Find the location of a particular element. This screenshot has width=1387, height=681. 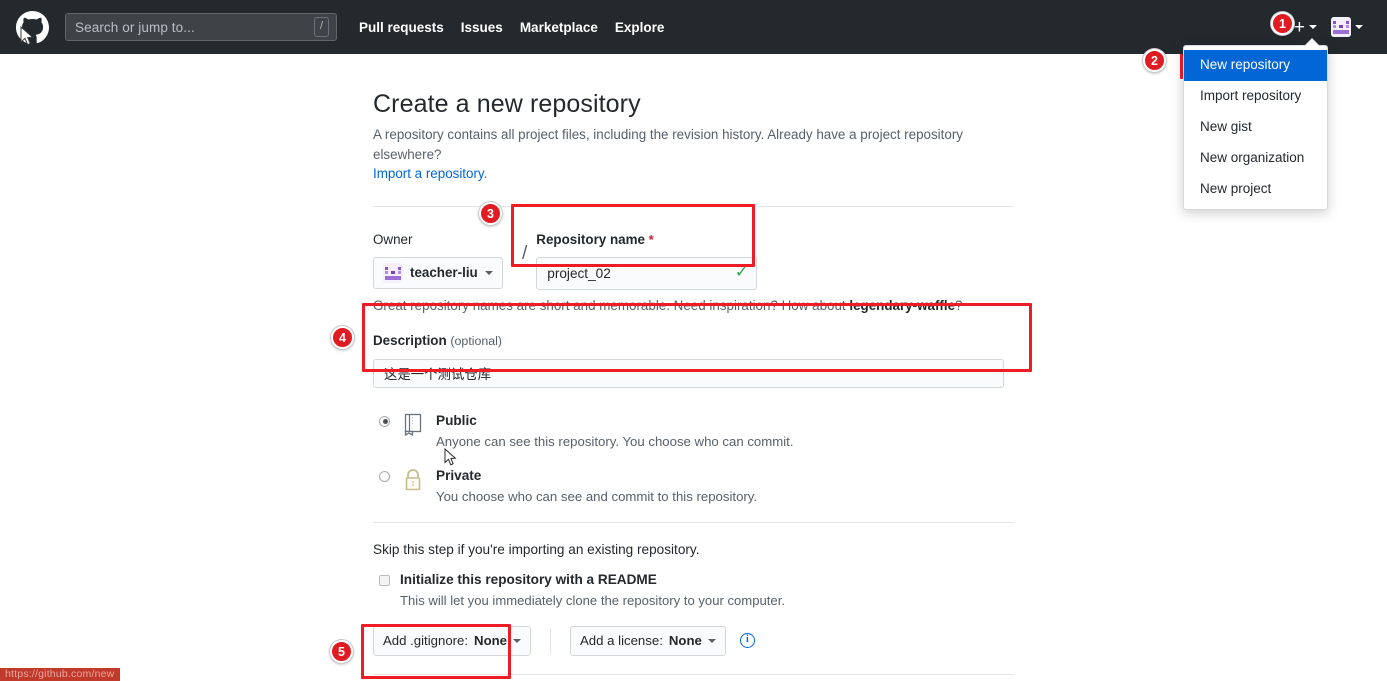

repository-name-label: Repository name * is located at coordinates (775, 239).